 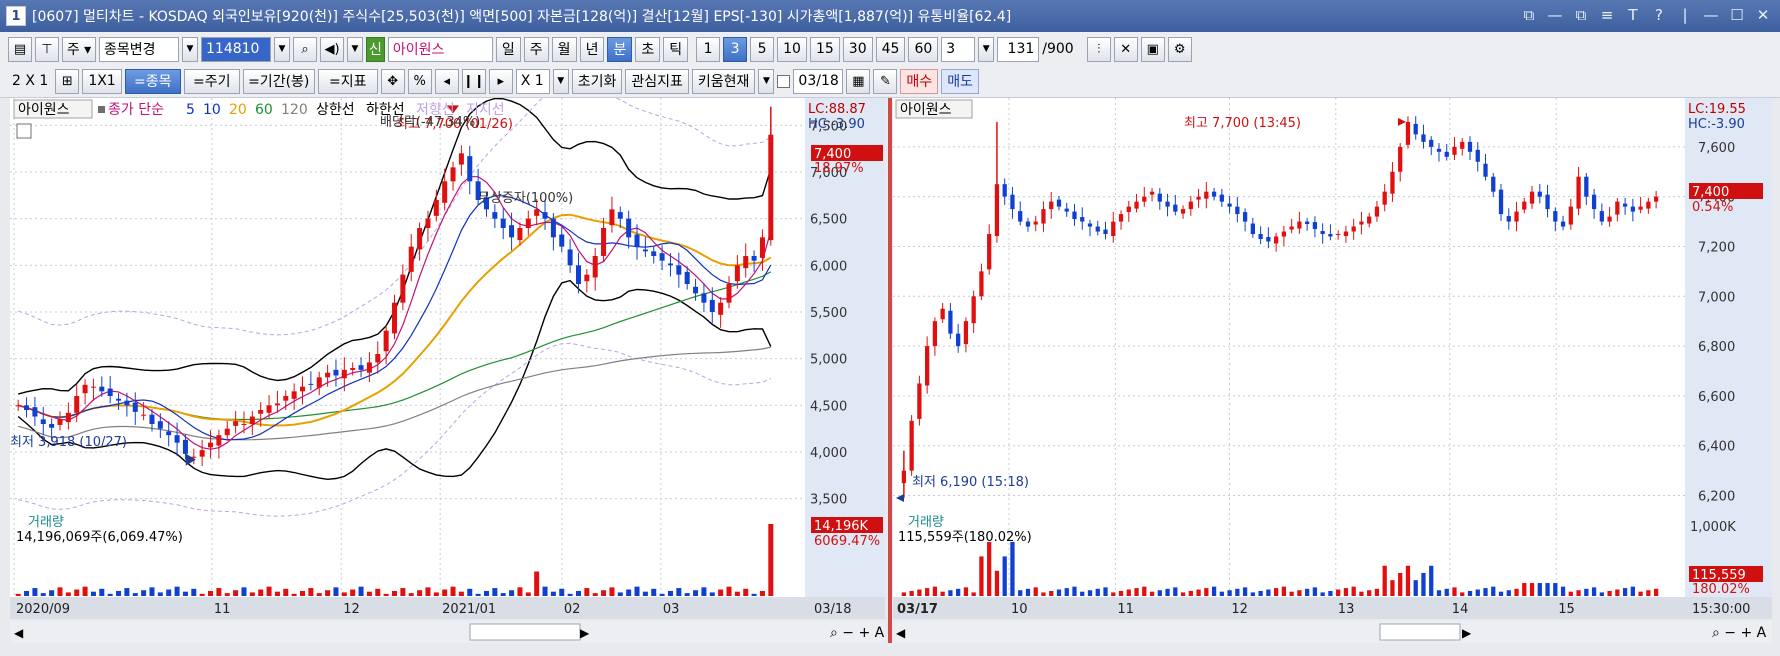 What do you see at coordinates (500, 81) in the screenshot?
I see `scroll-right-icon: ▸` at bounding box center [500, 81].